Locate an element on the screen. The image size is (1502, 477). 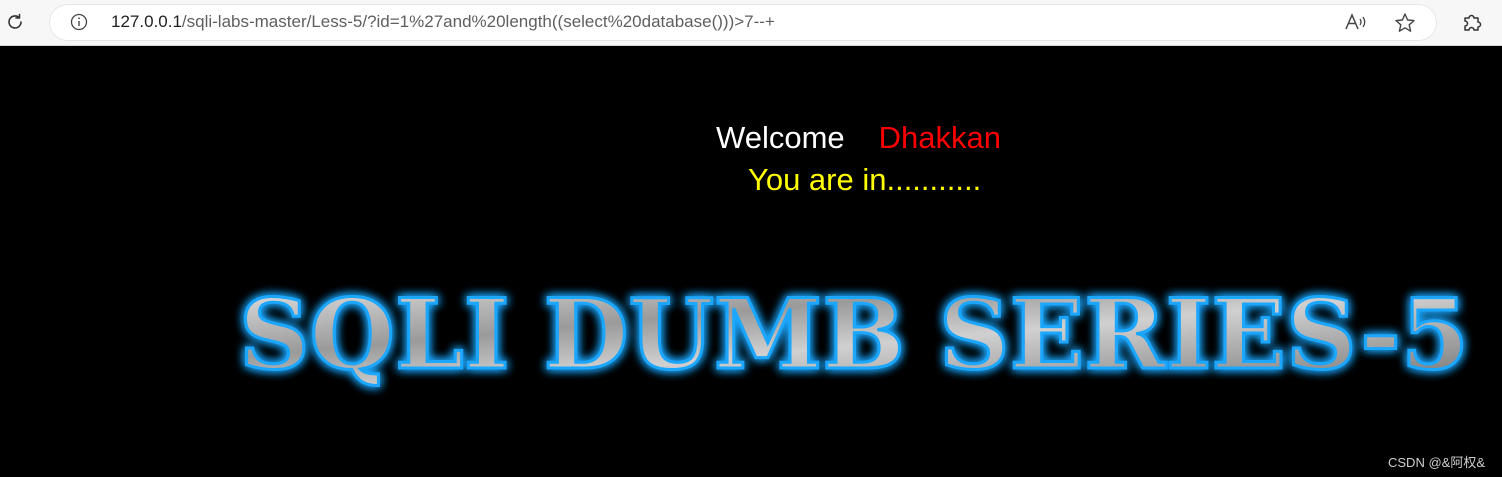
reload-icon is located at coordinates (15, 22).